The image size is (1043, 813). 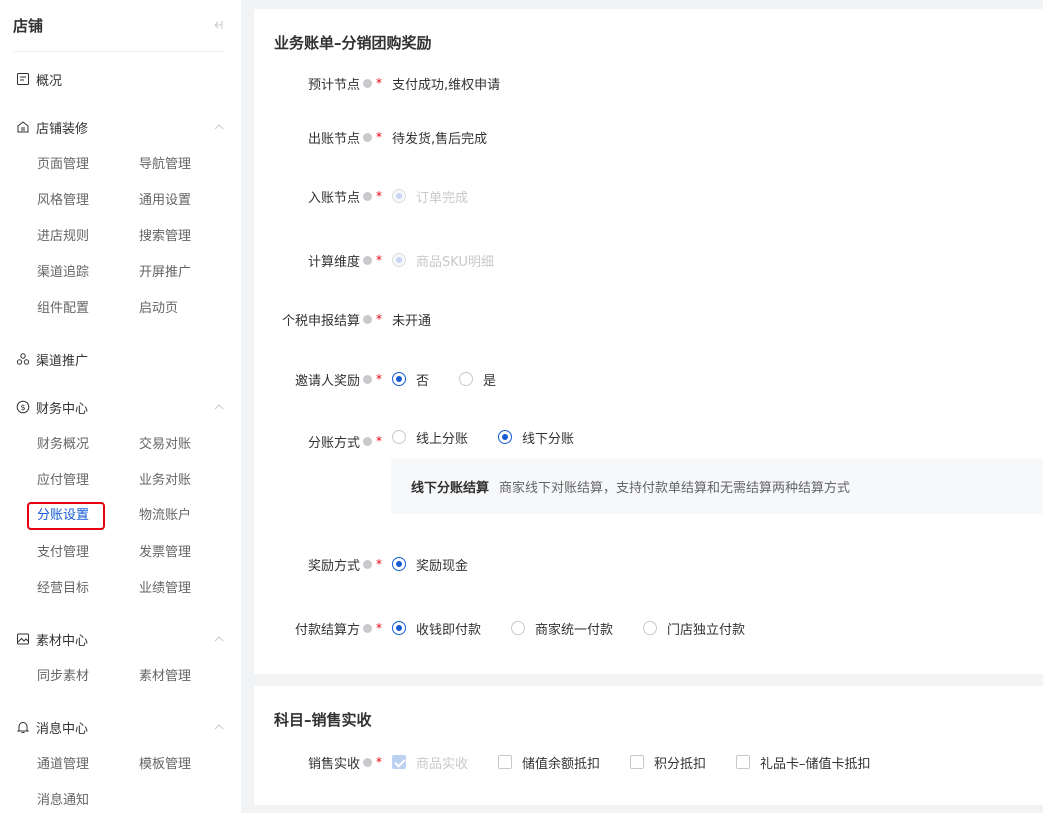 What do you see at coordinates (165, 201) in the screenshot?
I see `sidebar-item-general-settings: 通用设置` at bounding box center [165, 201].